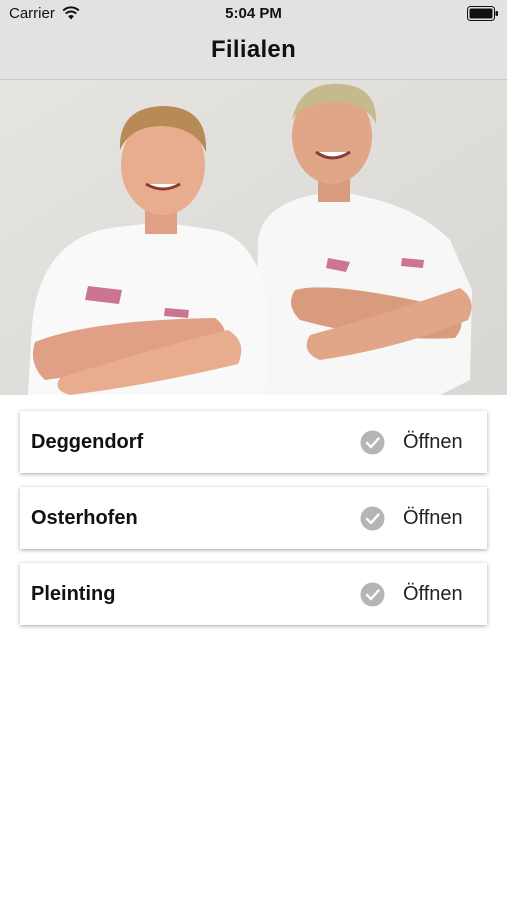 The width and height of the screenshot is (507, 900). I want to click on status-bar: Carrier 5:04 PM, so click(253, 14).